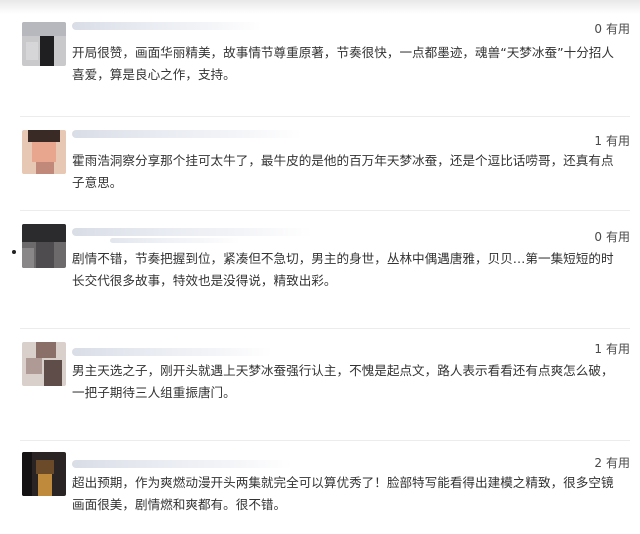 Image resolution: width=640 pixels, height=534 pixels. I want to click on username-blurred-secondary, so click(175, 240).